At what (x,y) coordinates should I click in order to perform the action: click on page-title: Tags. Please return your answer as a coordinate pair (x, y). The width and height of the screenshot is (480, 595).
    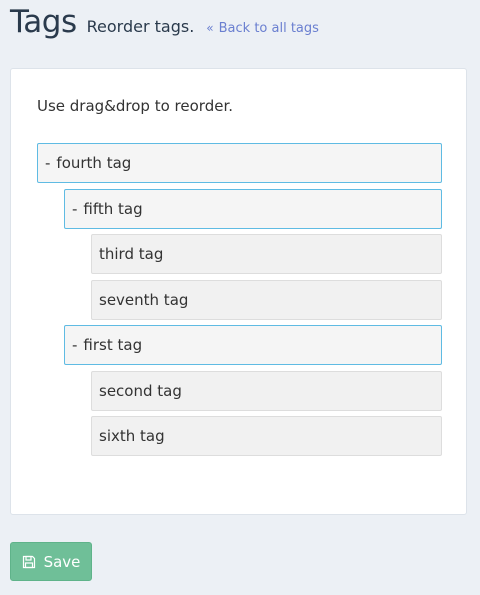
    Looking at the image, I should click on (43, 22).